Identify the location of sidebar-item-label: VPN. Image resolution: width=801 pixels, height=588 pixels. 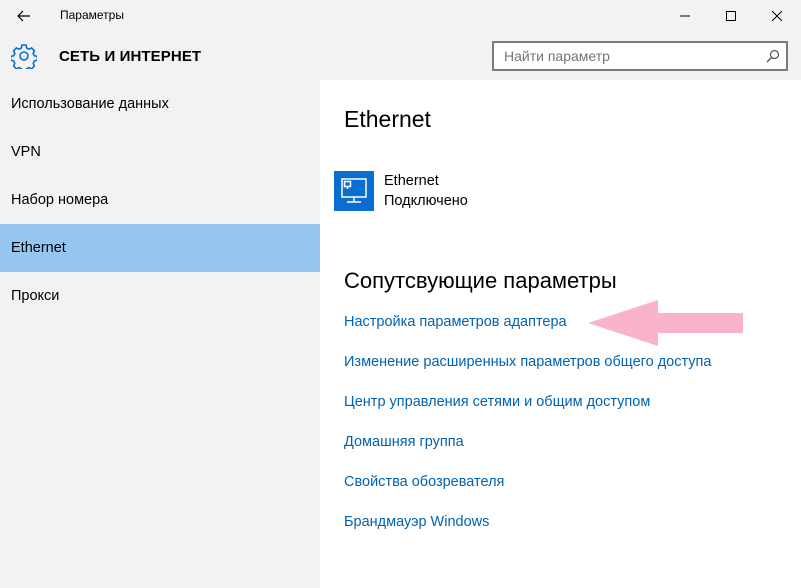
(26, 152).